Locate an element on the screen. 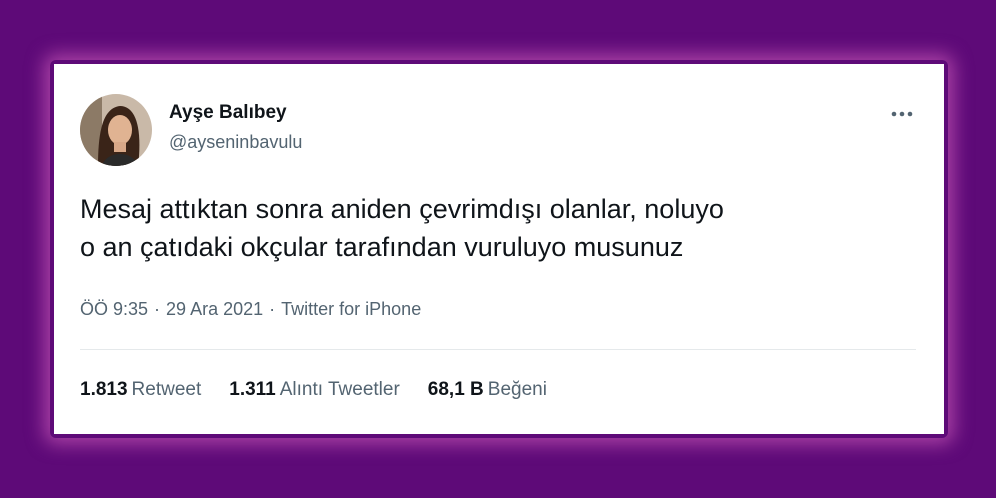 This screenshot has height=498, width=996. tweet-time: ÖÖ 9:35 is located at coordinates (114, 309).